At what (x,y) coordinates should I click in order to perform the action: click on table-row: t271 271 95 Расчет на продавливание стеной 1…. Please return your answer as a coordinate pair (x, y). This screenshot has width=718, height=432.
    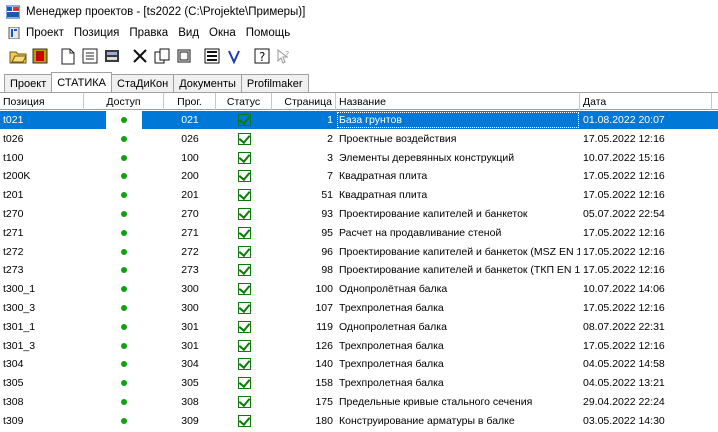
    Looking at the image, I should click on (359, 233).